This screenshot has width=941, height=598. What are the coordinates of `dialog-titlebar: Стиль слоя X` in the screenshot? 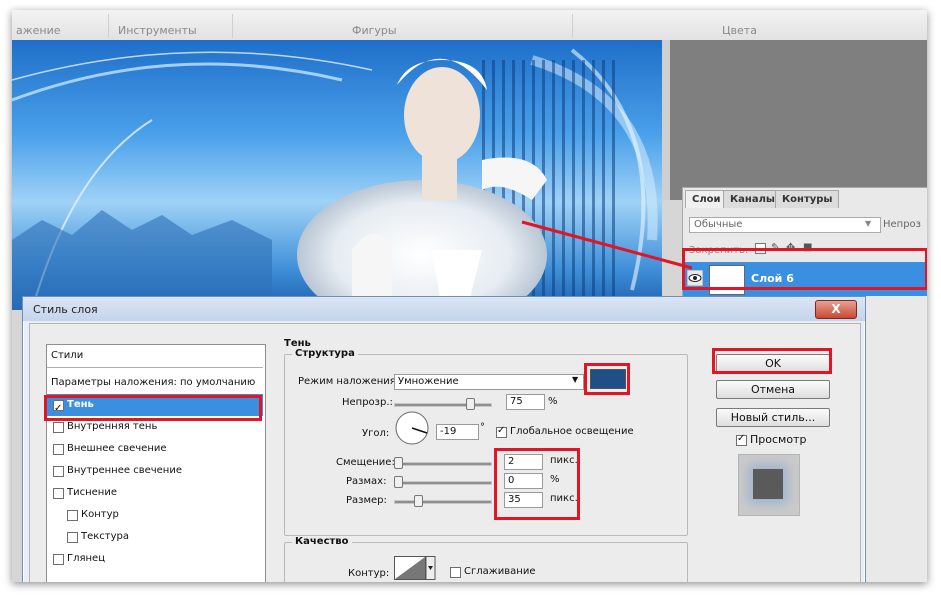 It's located at (444, 309).